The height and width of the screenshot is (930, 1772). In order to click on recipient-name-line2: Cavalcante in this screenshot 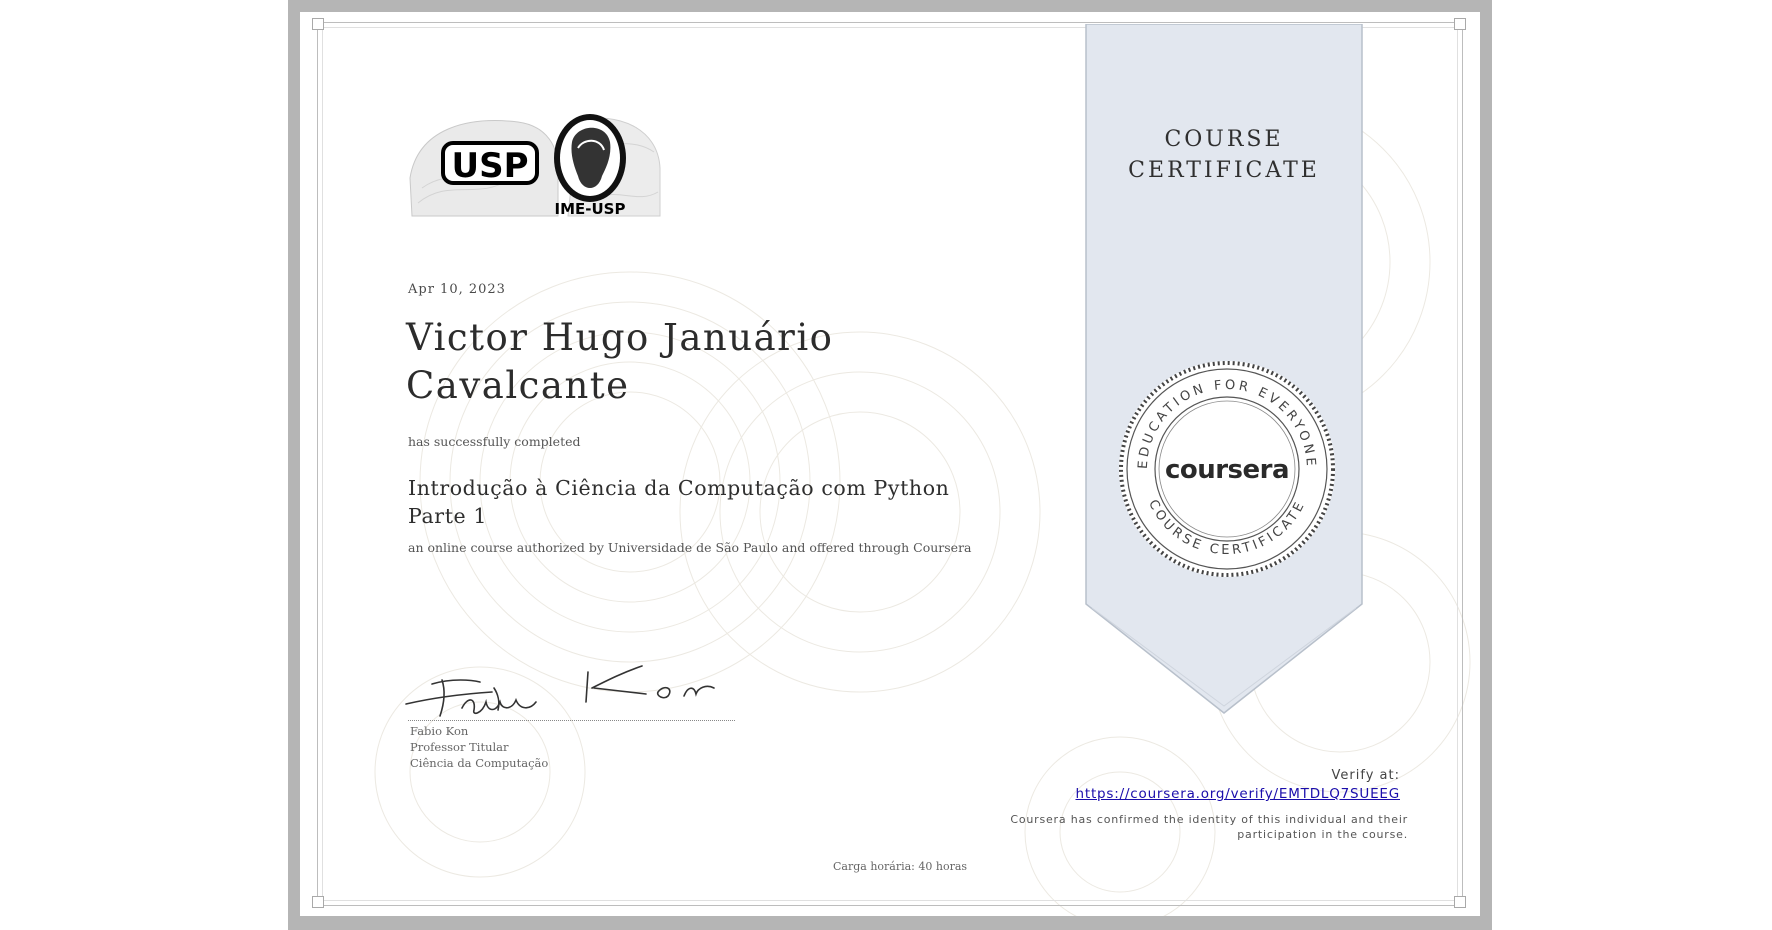, I will do `click(518, 385)`.